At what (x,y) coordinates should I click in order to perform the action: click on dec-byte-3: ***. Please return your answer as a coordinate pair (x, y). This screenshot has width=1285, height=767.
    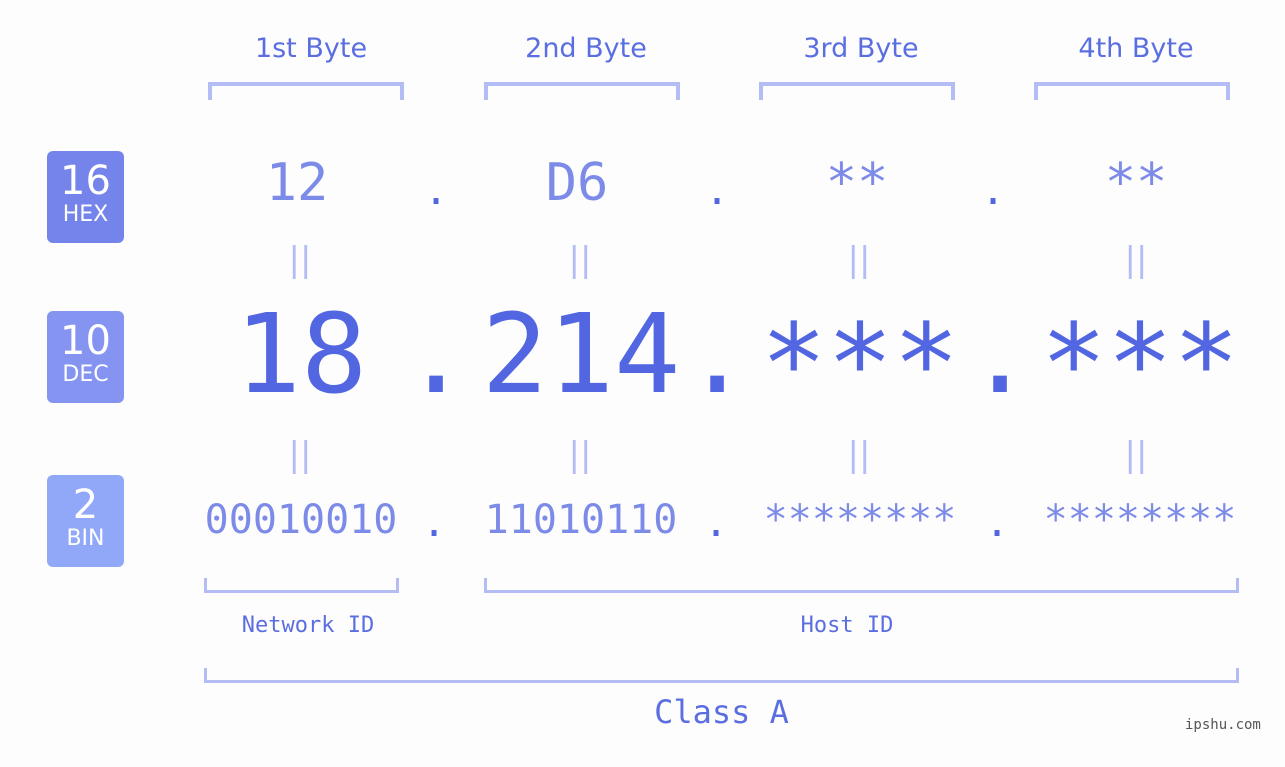
    Looking at the image, I should click on (860, 364).